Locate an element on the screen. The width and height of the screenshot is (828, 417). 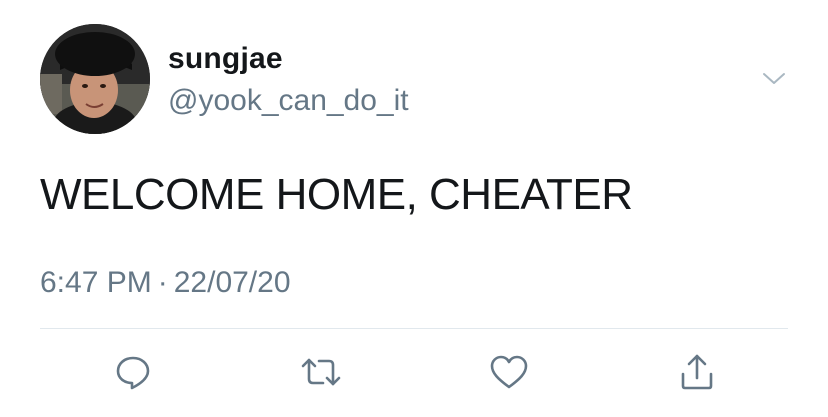
display-name: sungjae is located at coordinates (225, 59).